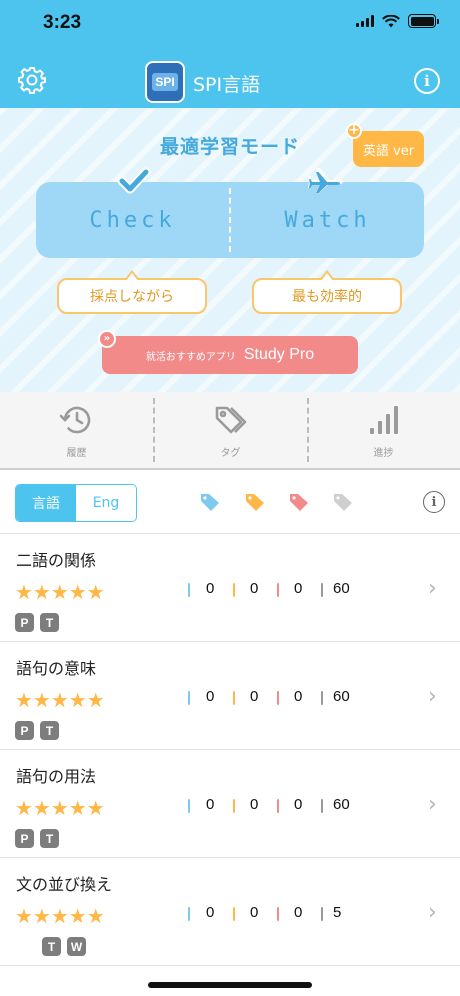  What do you see at coordinates (230, 912) in the screenshot?
I see `list-item: 文の並び換え ★★★★★ 0 0 0 5 › T W` at bounding box center [230, 912].